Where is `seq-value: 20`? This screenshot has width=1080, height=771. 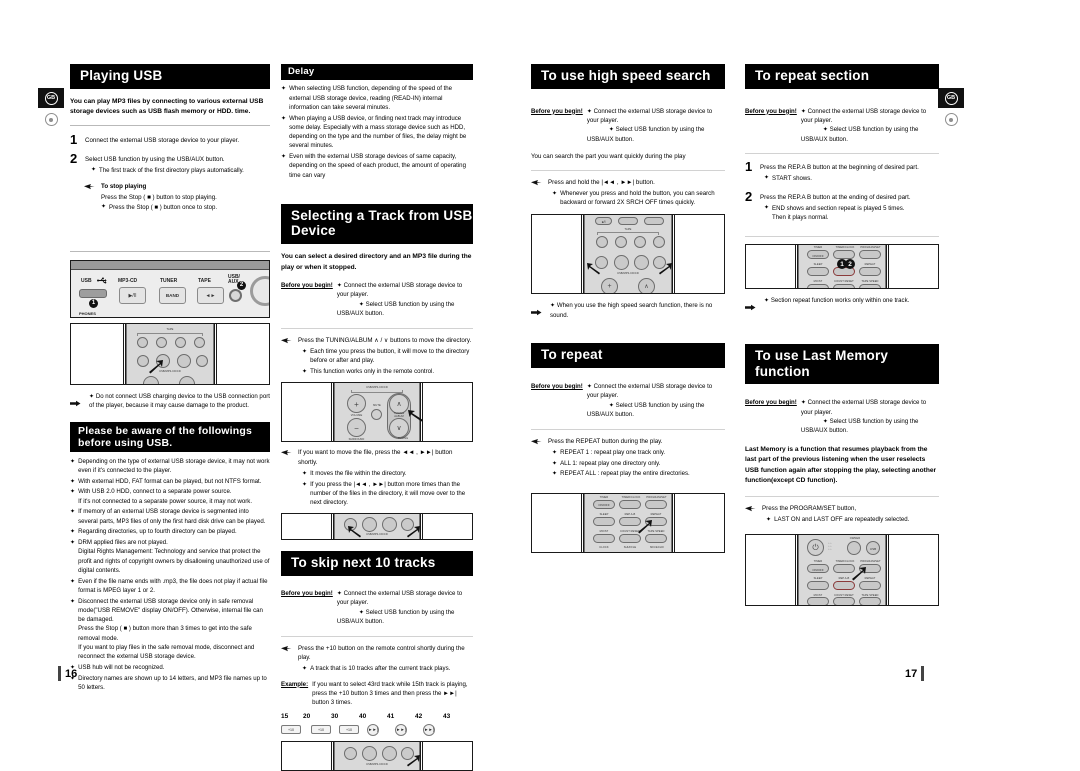
seq-value: 20 is located at coordinates (307, 716).